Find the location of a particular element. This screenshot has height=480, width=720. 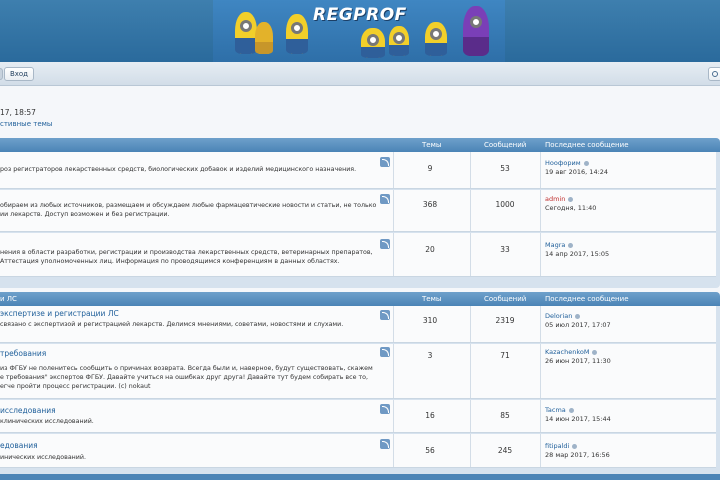

forum-title-link: требования is located at coordinates (23, 353).